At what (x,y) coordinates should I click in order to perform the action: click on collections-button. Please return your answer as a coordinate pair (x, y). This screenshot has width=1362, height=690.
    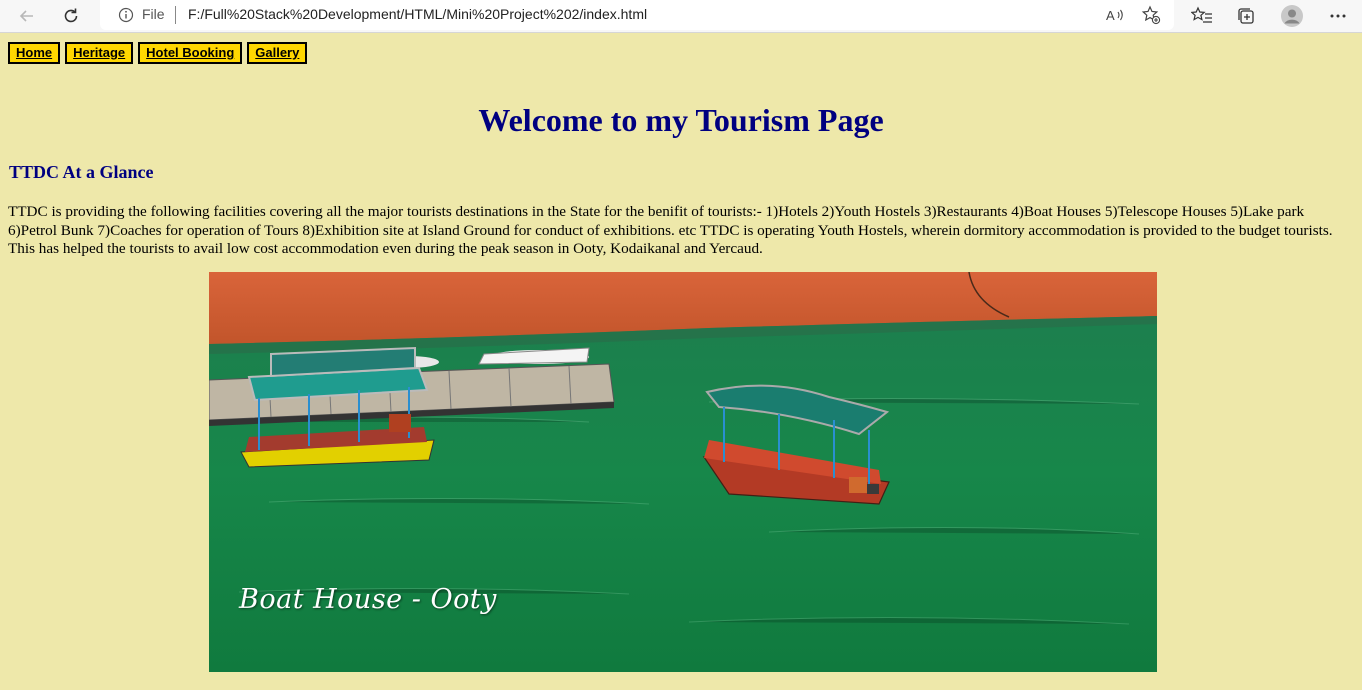
    Looking at the image, I should click on (1246, 16).